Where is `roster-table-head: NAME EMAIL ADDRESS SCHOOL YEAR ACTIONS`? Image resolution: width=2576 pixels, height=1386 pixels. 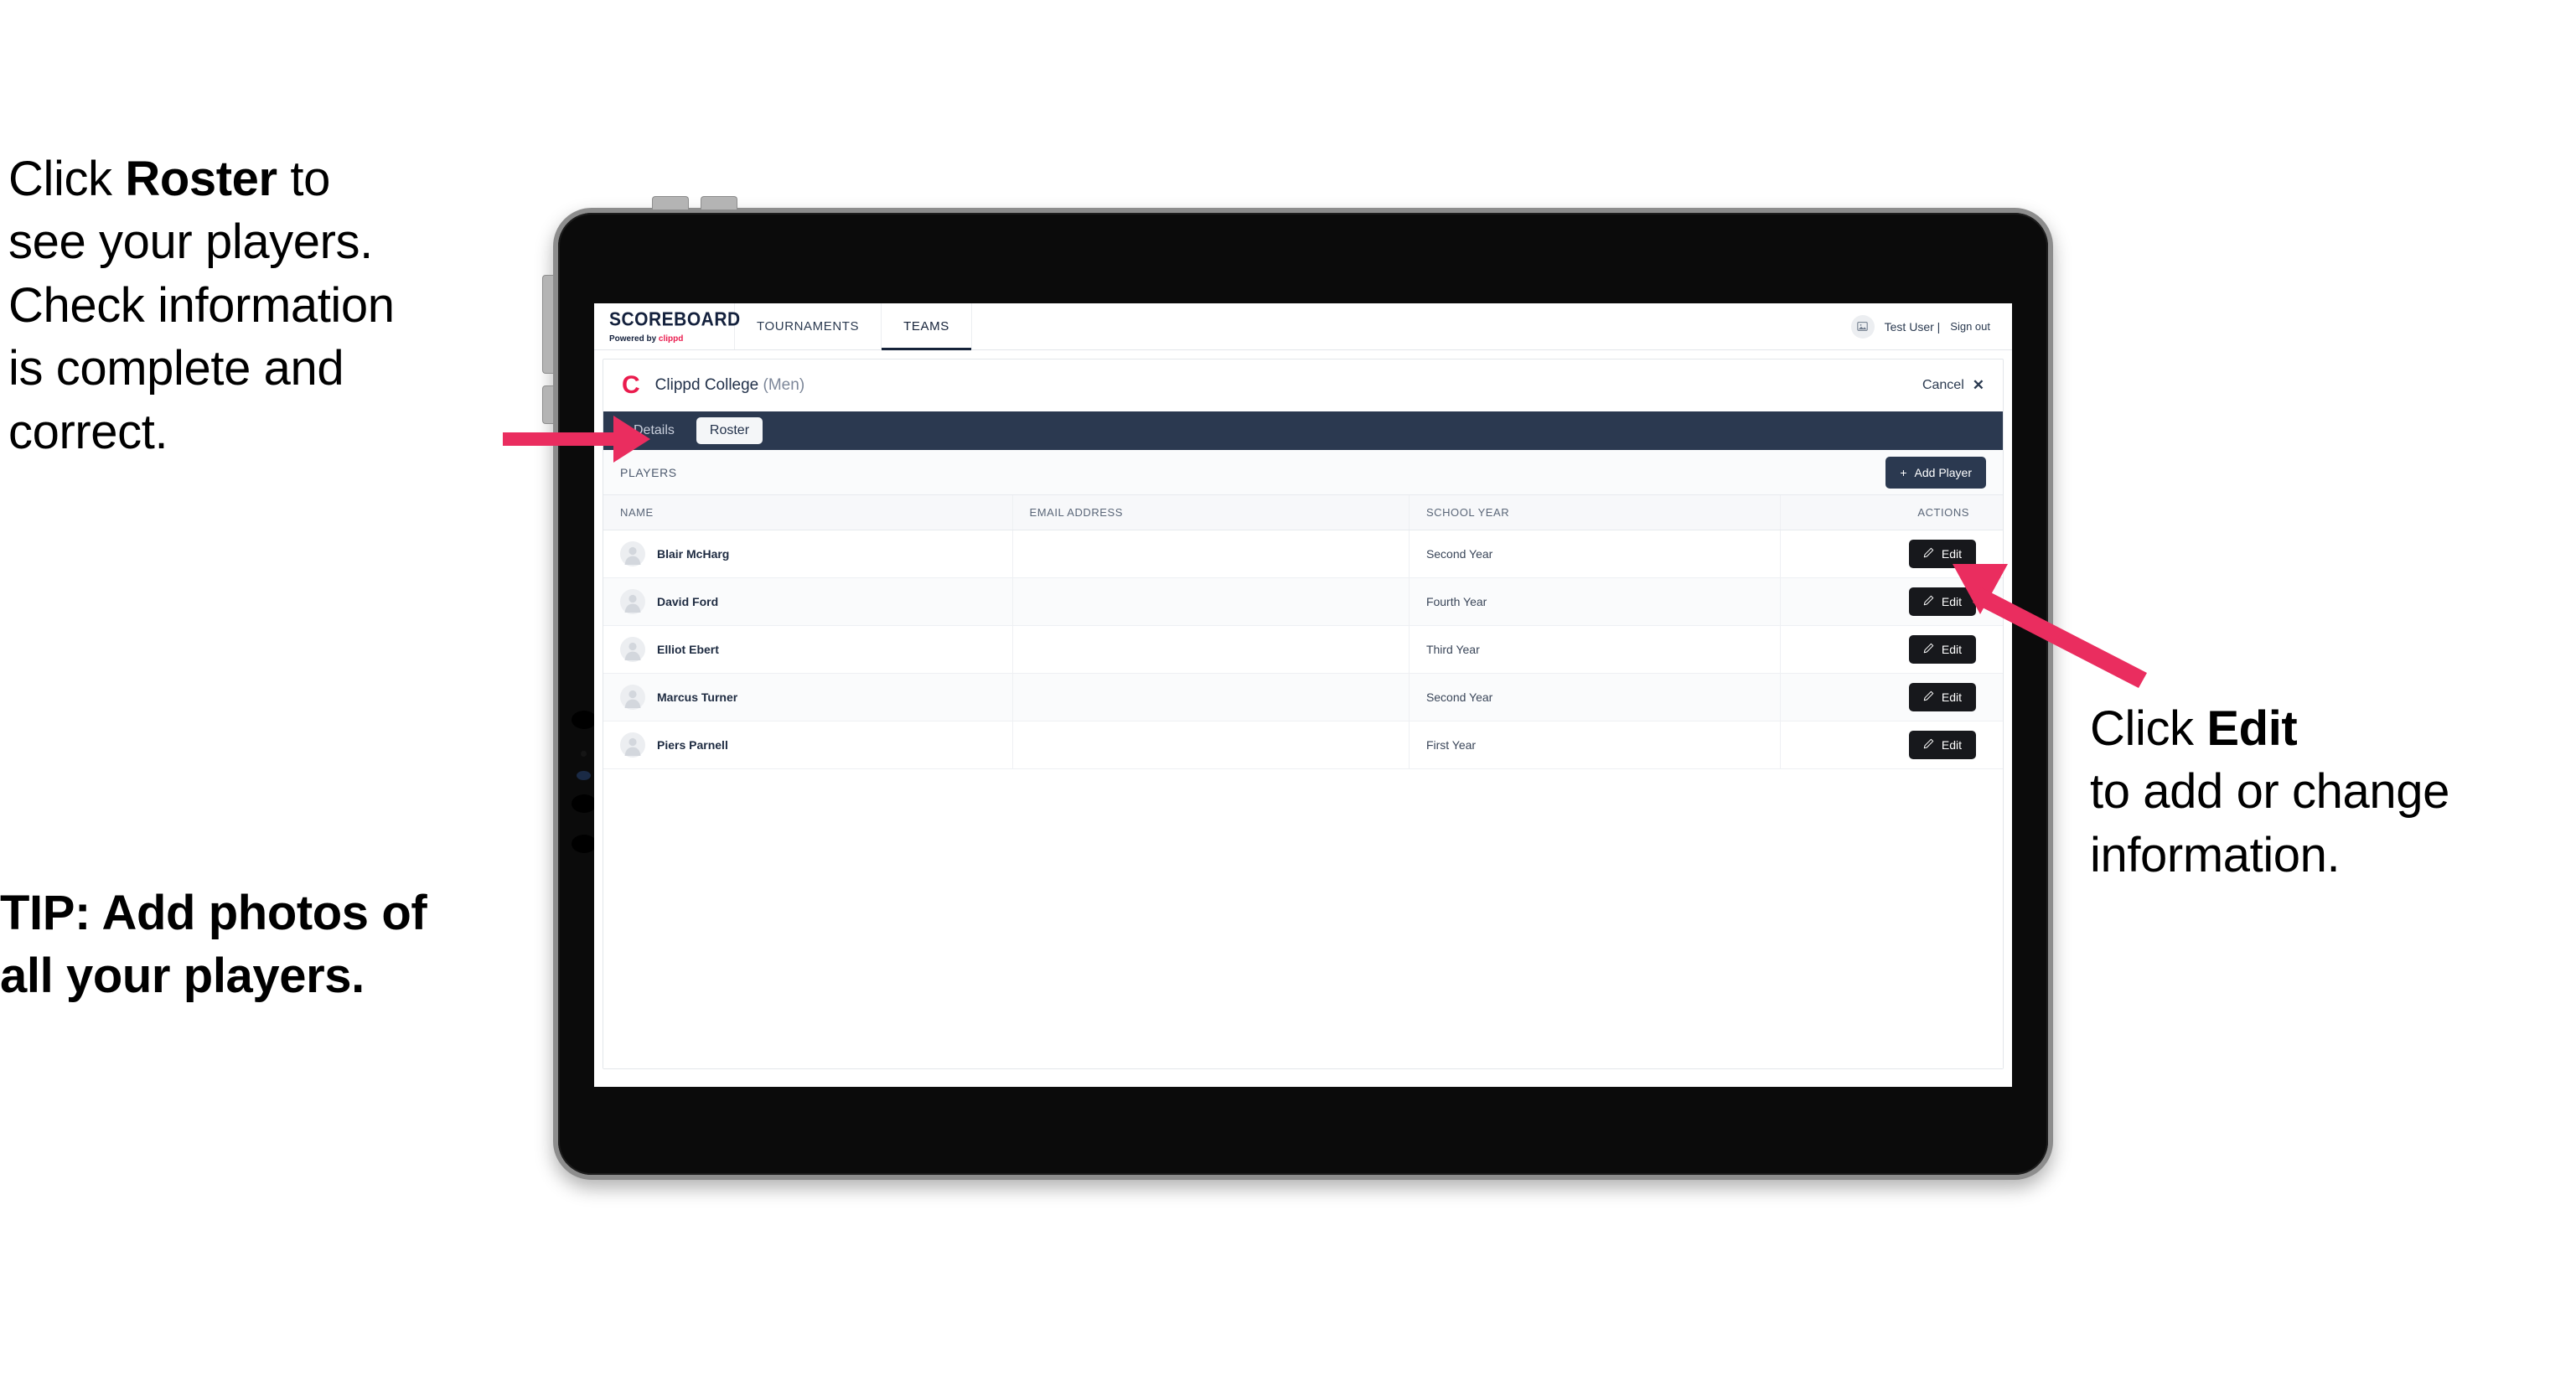 roster-table-head: NAME EMAIL ADDRESS SCHOOL YEAR ACTIONS is located at coordinates (1303, 512).